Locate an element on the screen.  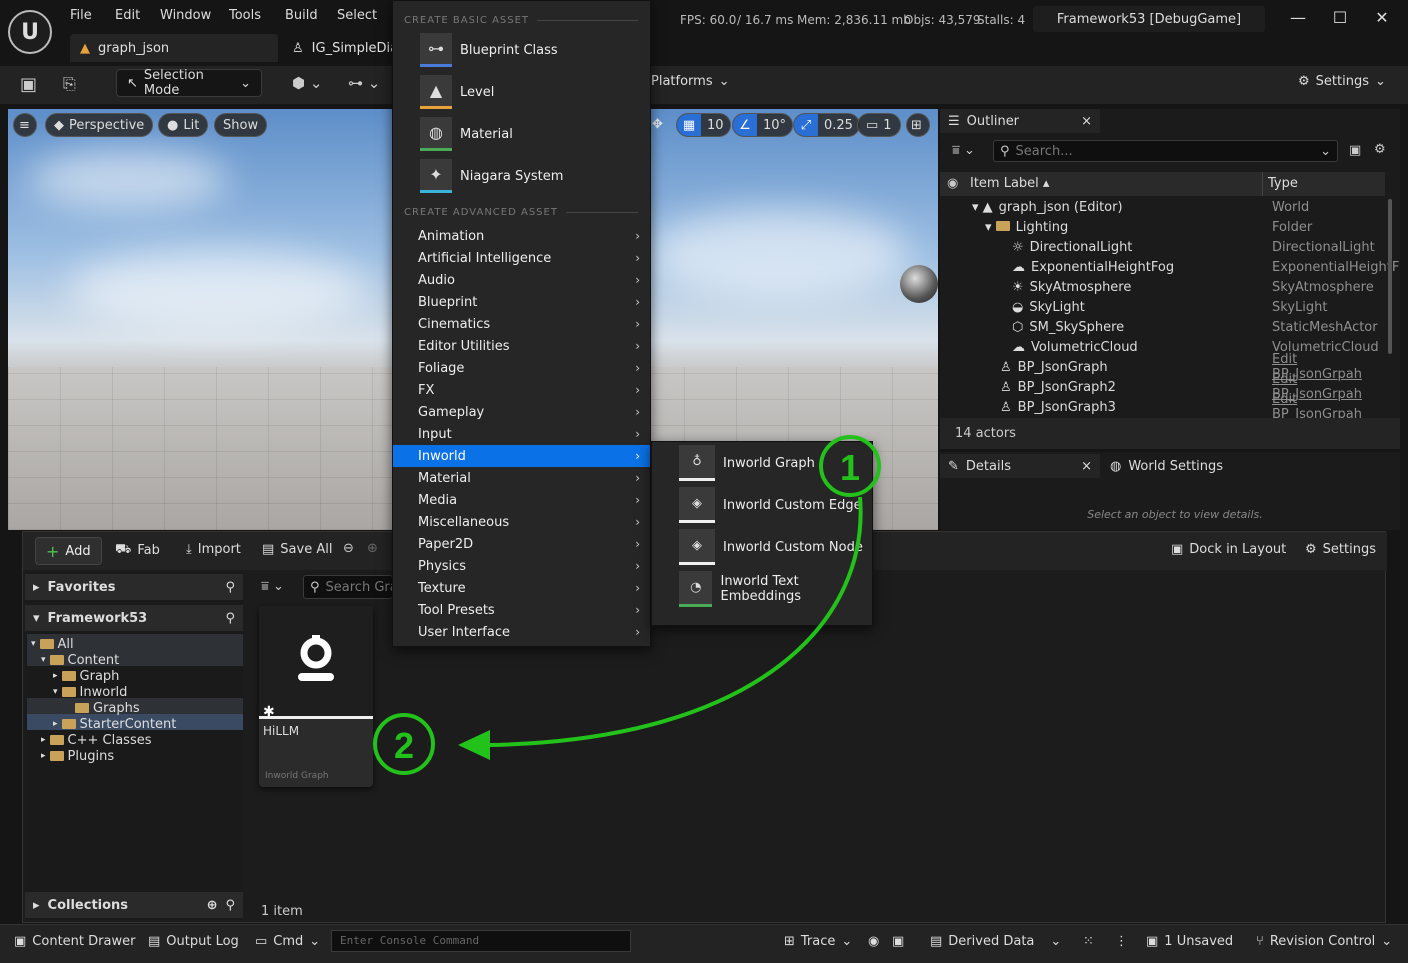
menu-item-input: Input › is located at coordinates (521, 434).